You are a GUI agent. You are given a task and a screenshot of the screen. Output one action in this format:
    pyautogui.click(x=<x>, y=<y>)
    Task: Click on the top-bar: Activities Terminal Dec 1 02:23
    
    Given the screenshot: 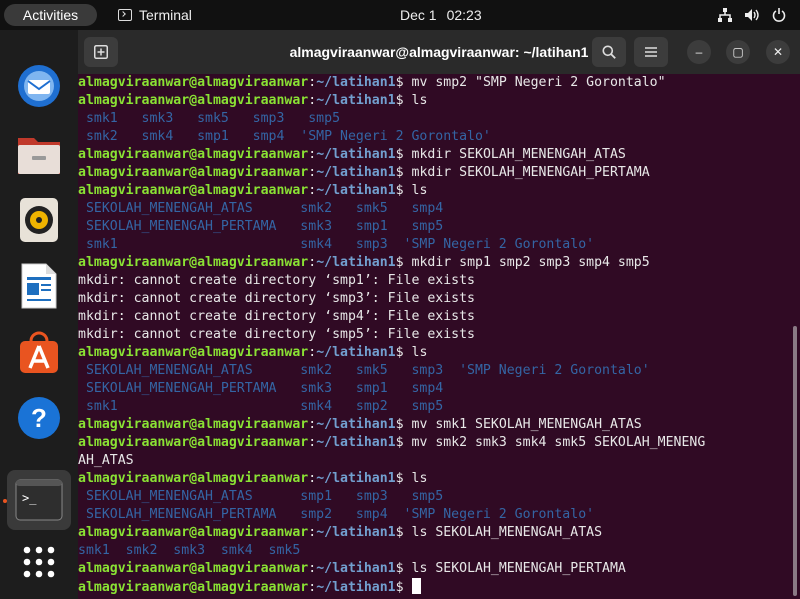 What is the action you would take?
    pyautogui.click(x=400, y=15)
    